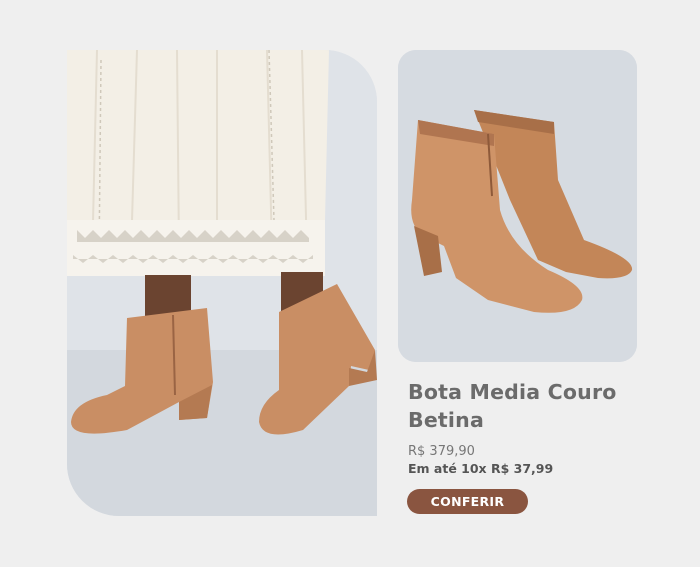 The height and width of the screenshot is (567, 700). Describe the element at coordinates (467, 501) in the screenshot. I see `conferir-button: CONFERIR` at that location.